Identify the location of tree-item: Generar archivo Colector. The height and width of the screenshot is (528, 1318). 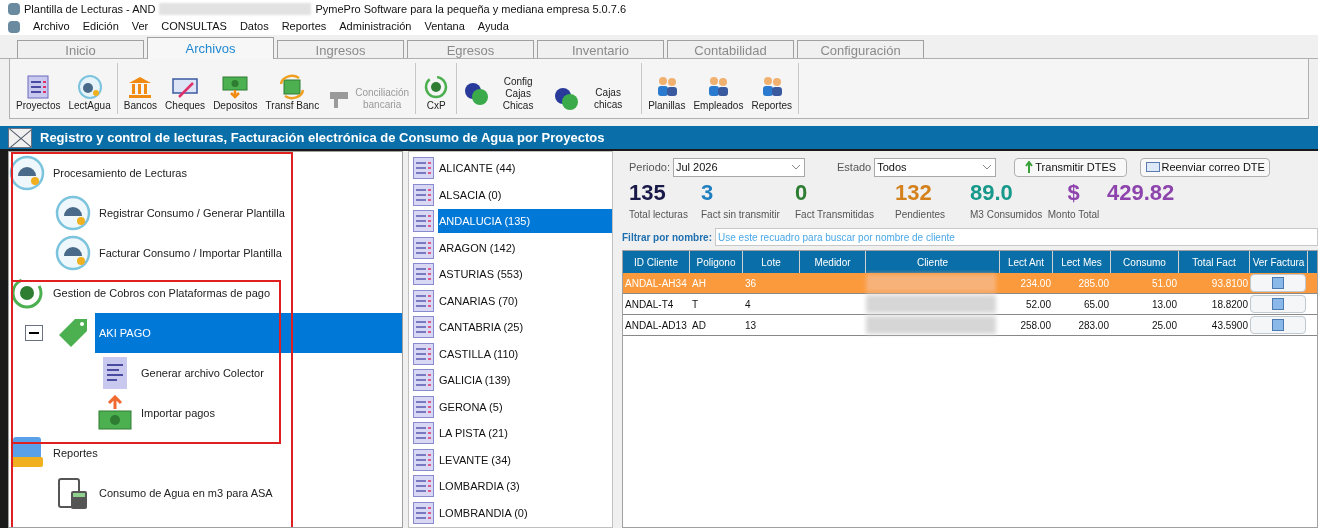
(269, 373).